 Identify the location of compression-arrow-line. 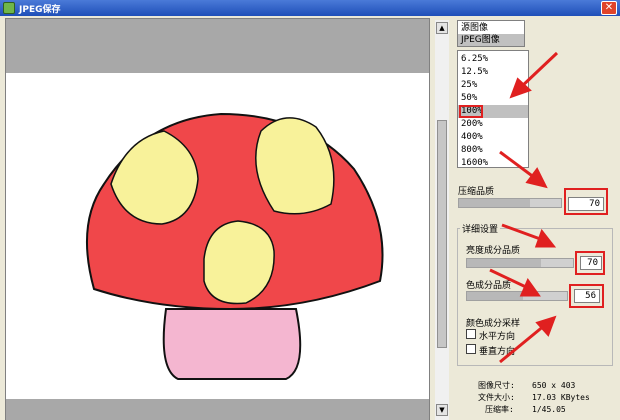
(517, 165).